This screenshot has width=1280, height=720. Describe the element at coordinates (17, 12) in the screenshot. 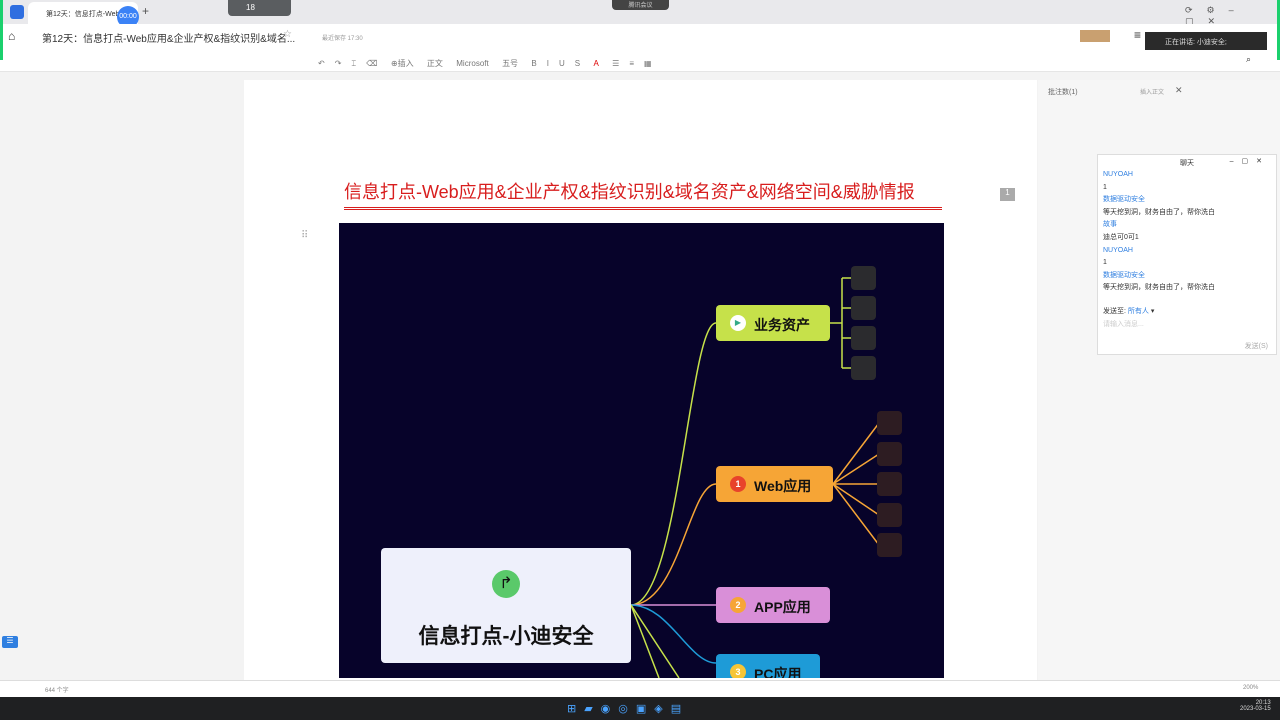

I see `app-logo-icon` at that location.